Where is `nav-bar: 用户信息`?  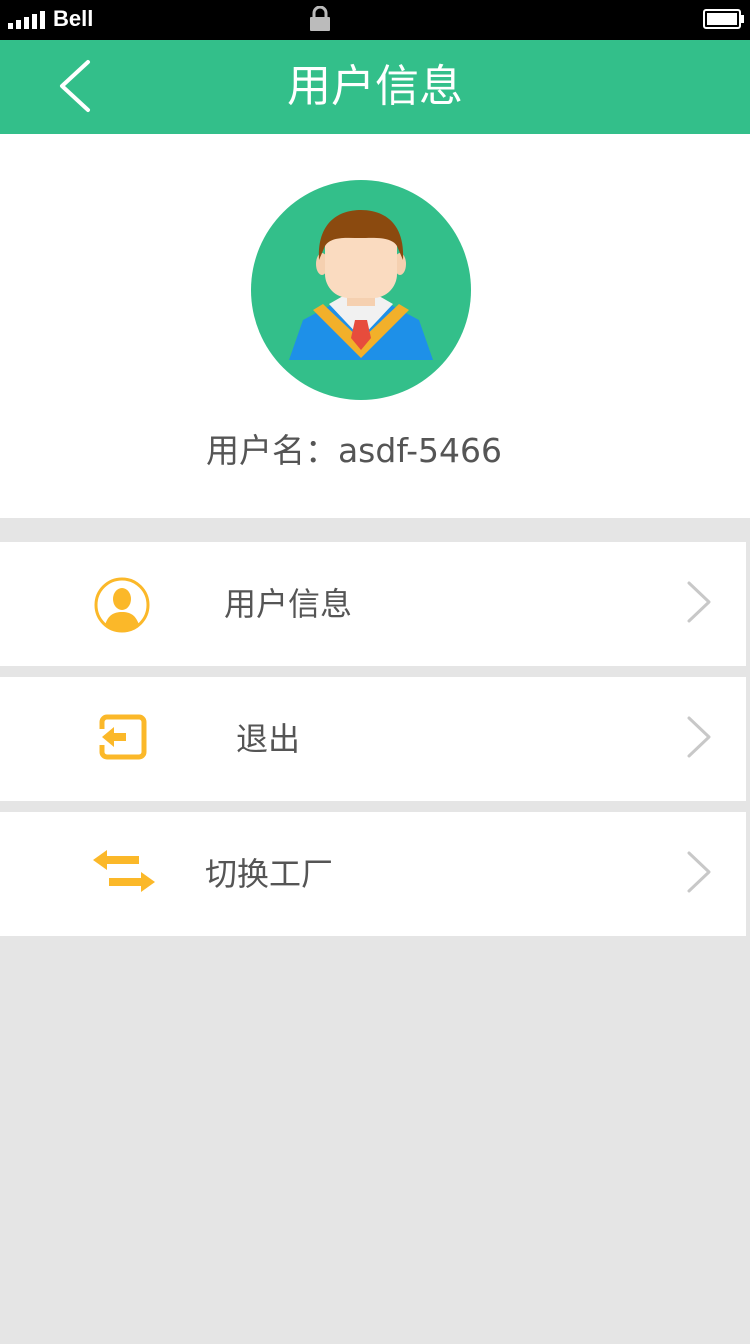 nav-bar: 用户信息 is located at coordinates (375, 87).